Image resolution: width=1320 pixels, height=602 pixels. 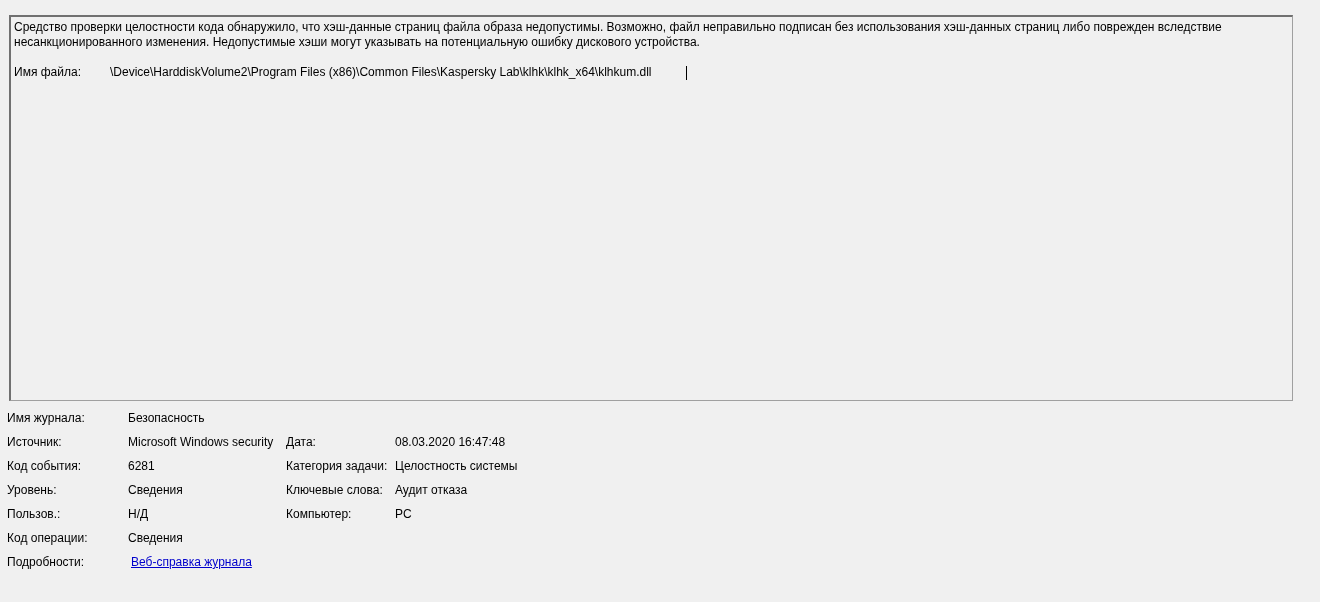 What do you see at coordinates (404, 514) in the screenshot?
I see `property-value: PC` at bounding box center [404, 514].